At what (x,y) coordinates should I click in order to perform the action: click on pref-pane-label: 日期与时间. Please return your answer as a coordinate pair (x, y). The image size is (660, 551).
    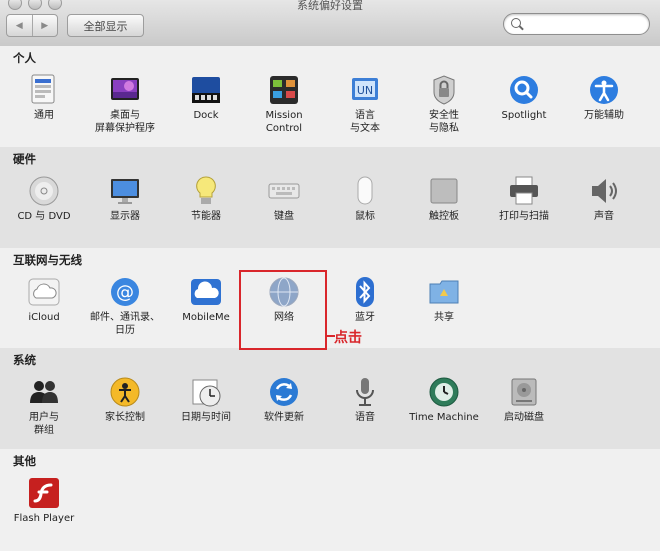
    Looking at the image, I should click on (206, 417).